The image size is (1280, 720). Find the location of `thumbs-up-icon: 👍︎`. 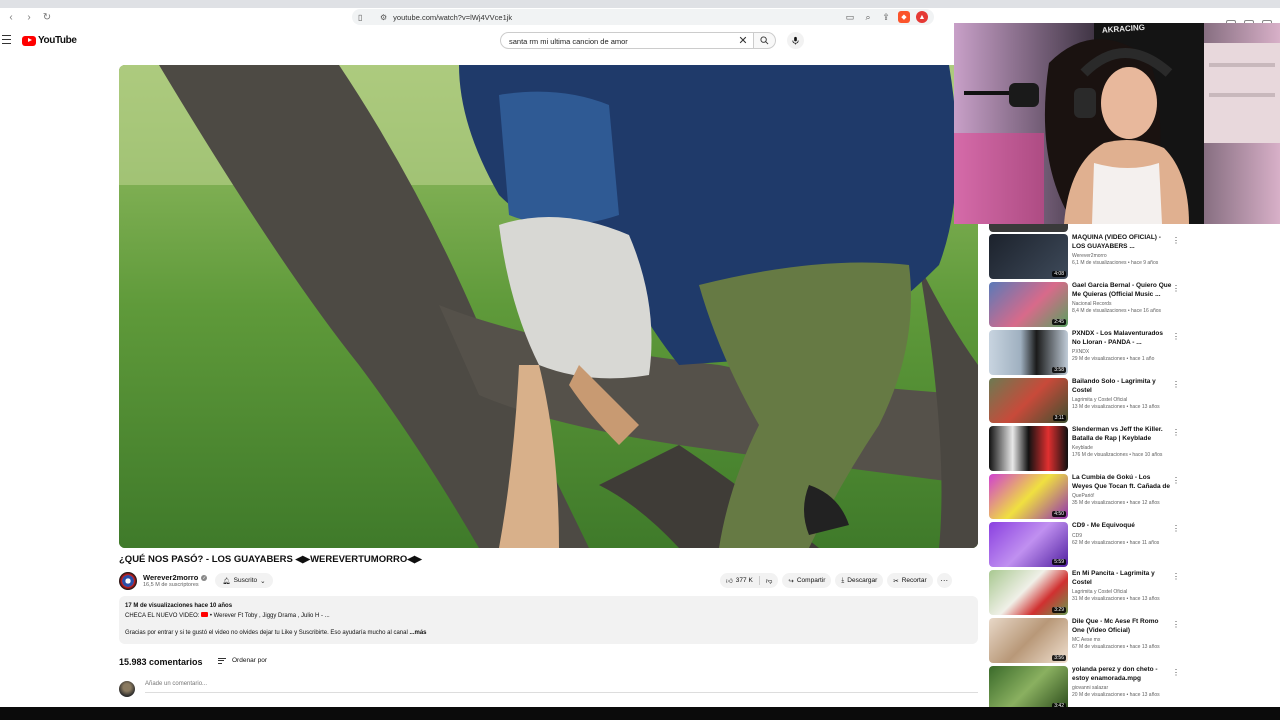

thumbs-up-icon: 👍︎ is located at coordinates (729, 581).